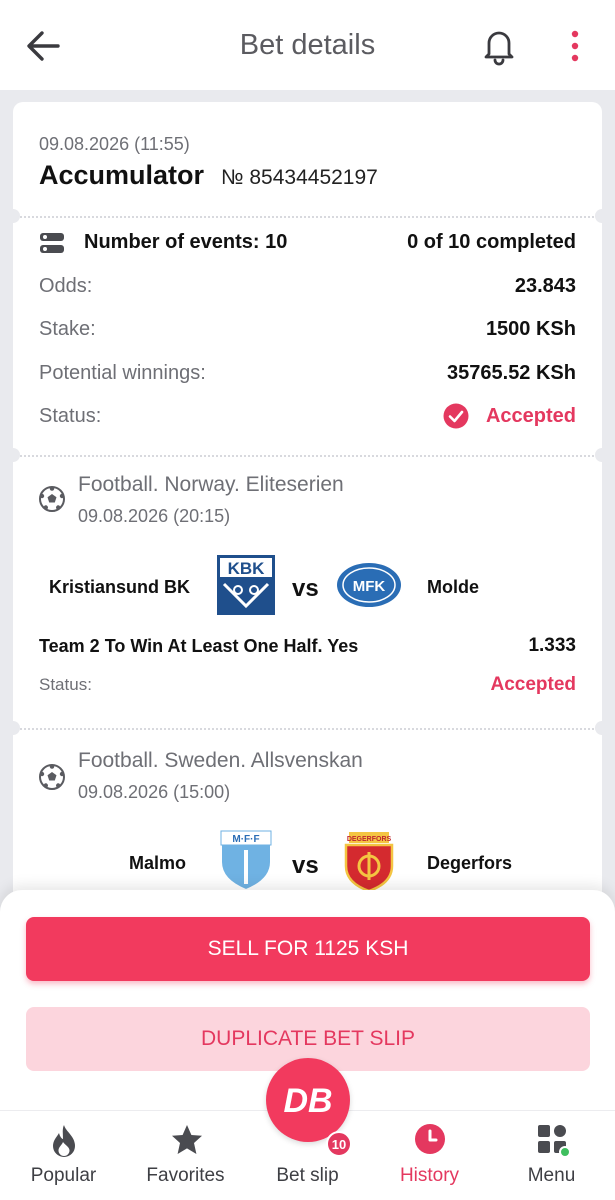 The width and height of the screenshot is (615, 1200). I want to click on events-list-icon, so click(52, 243).